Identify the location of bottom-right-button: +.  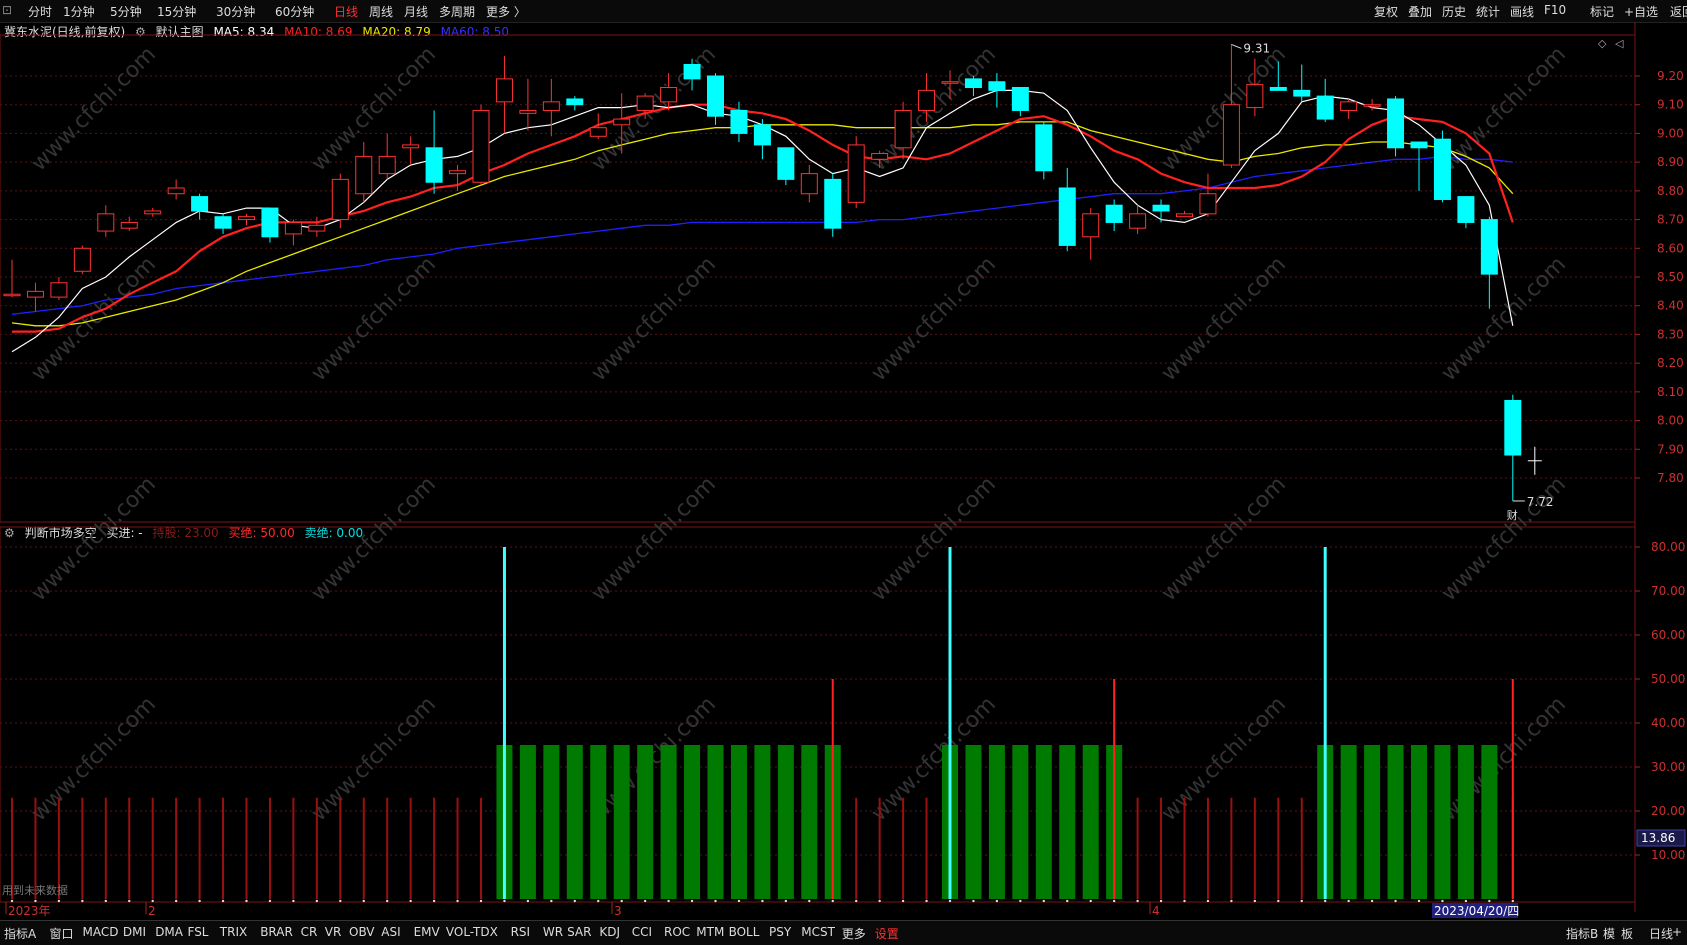
(1677, 932).